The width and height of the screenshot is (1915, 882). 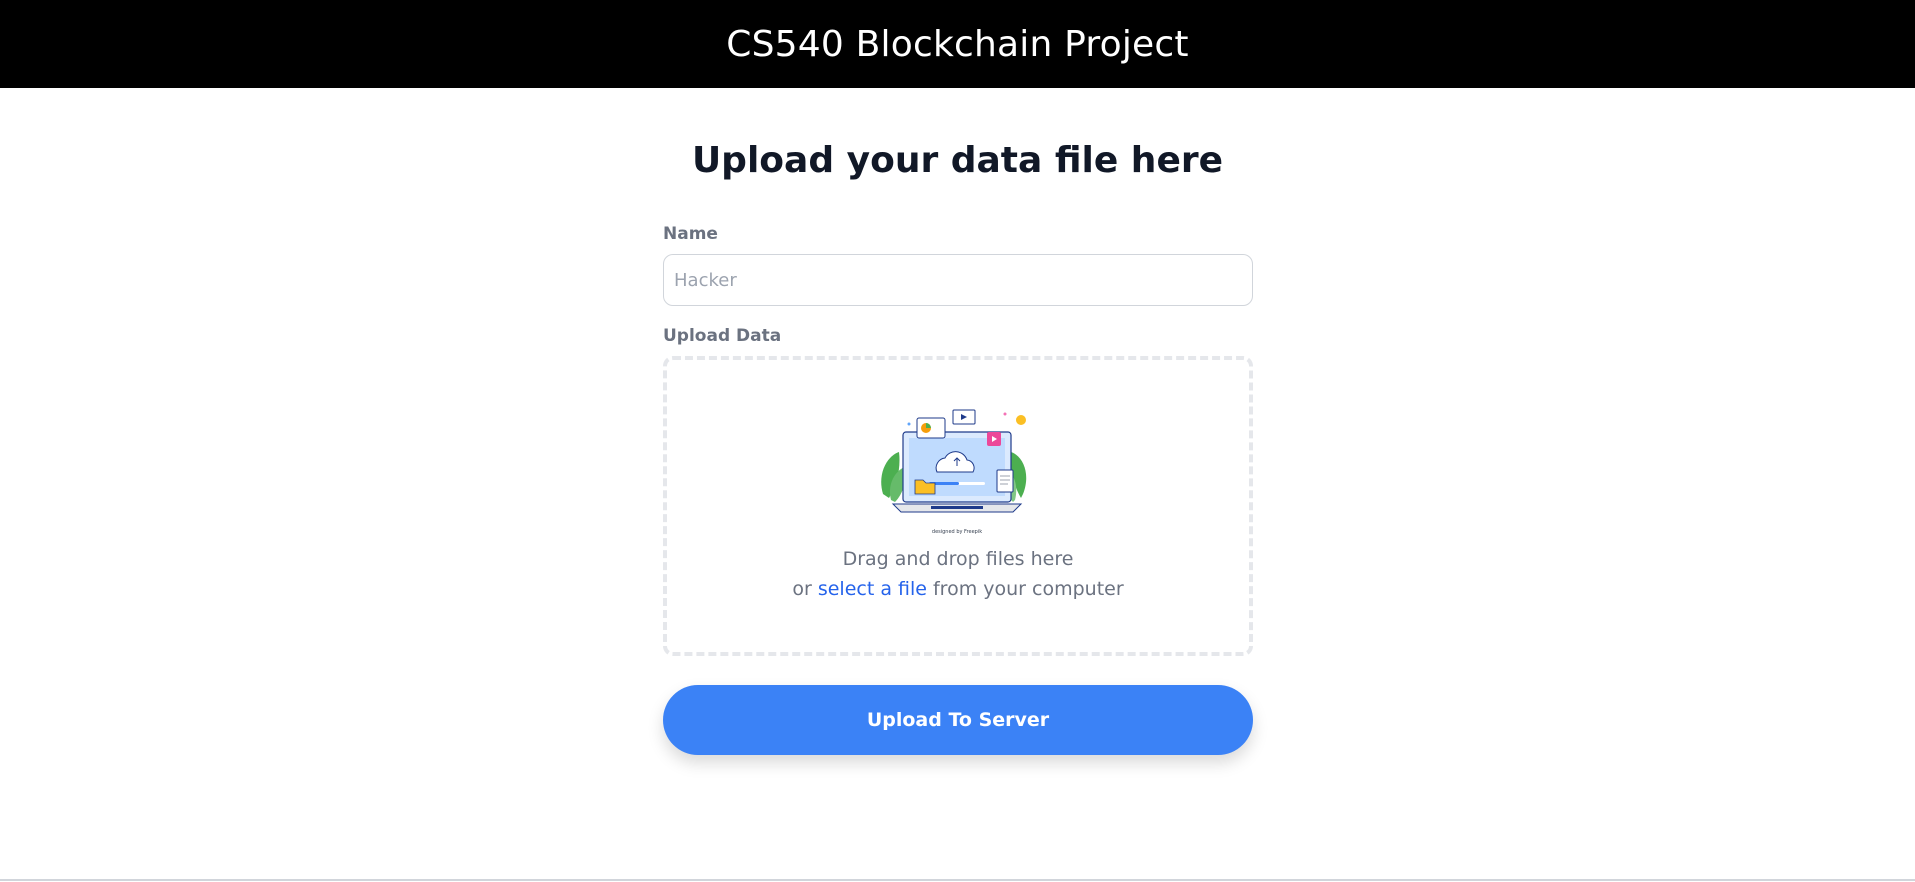 I want to click on from-computer-text: from your computer, so click(x=1025, y=589).